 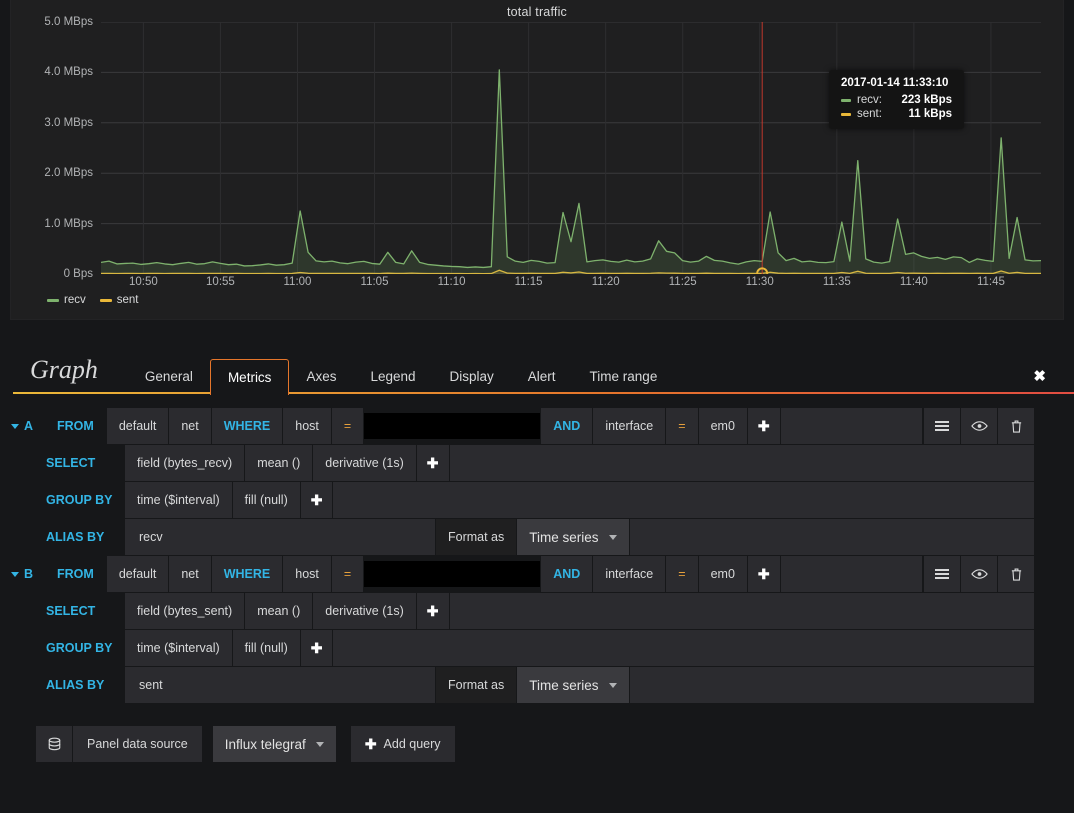 What do you see at coordinates (528, 282) in the screenshot?
I see `x-axis-tick: 11:15` at bounding box center [528, 282].